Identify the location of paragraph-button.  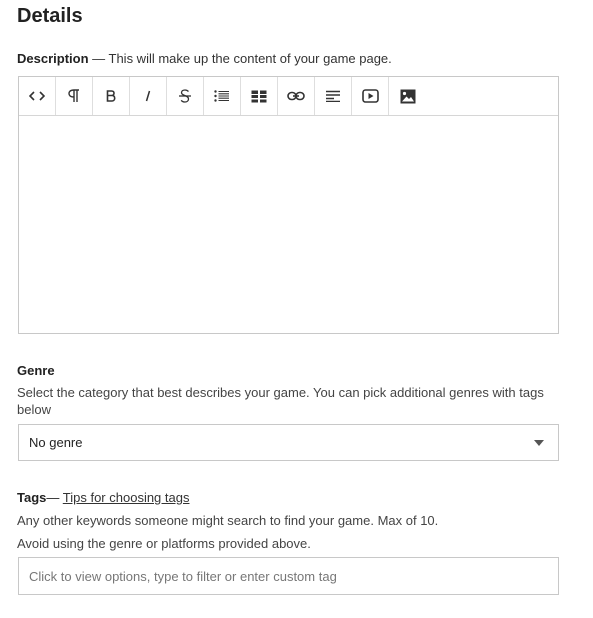
(74, 96).